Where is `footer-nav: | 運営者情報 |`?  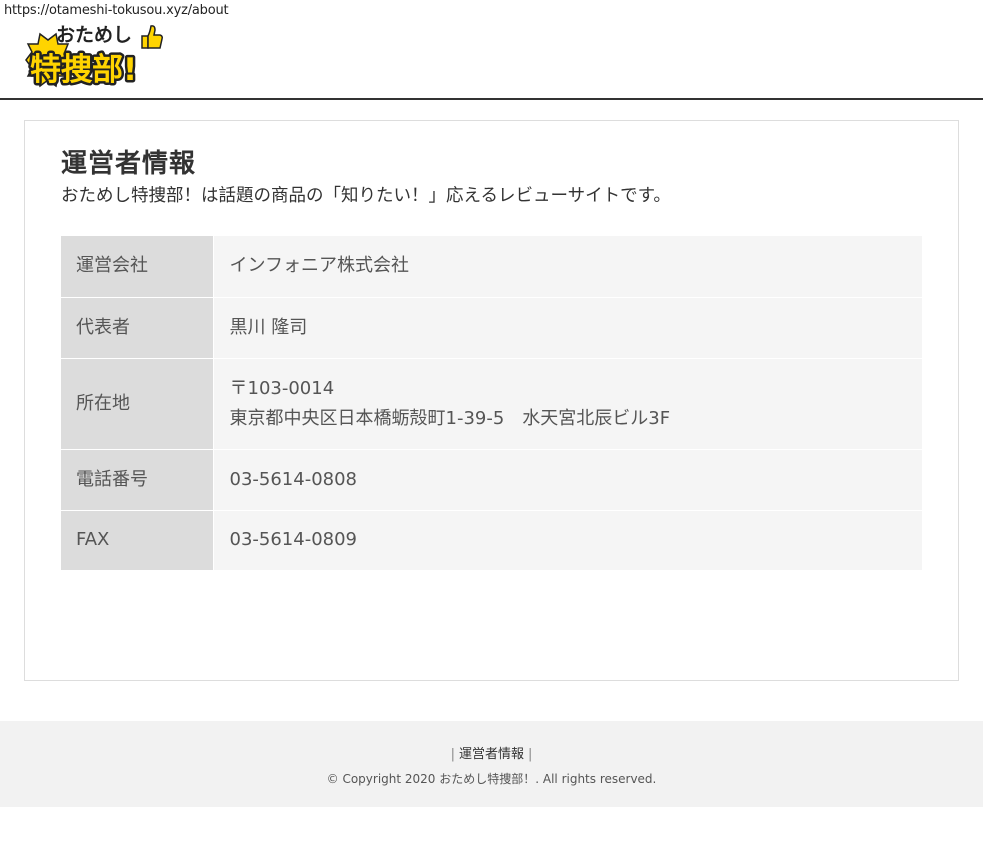
footer-nav: | 運営者情報 | is located at coordinates (491, 752).